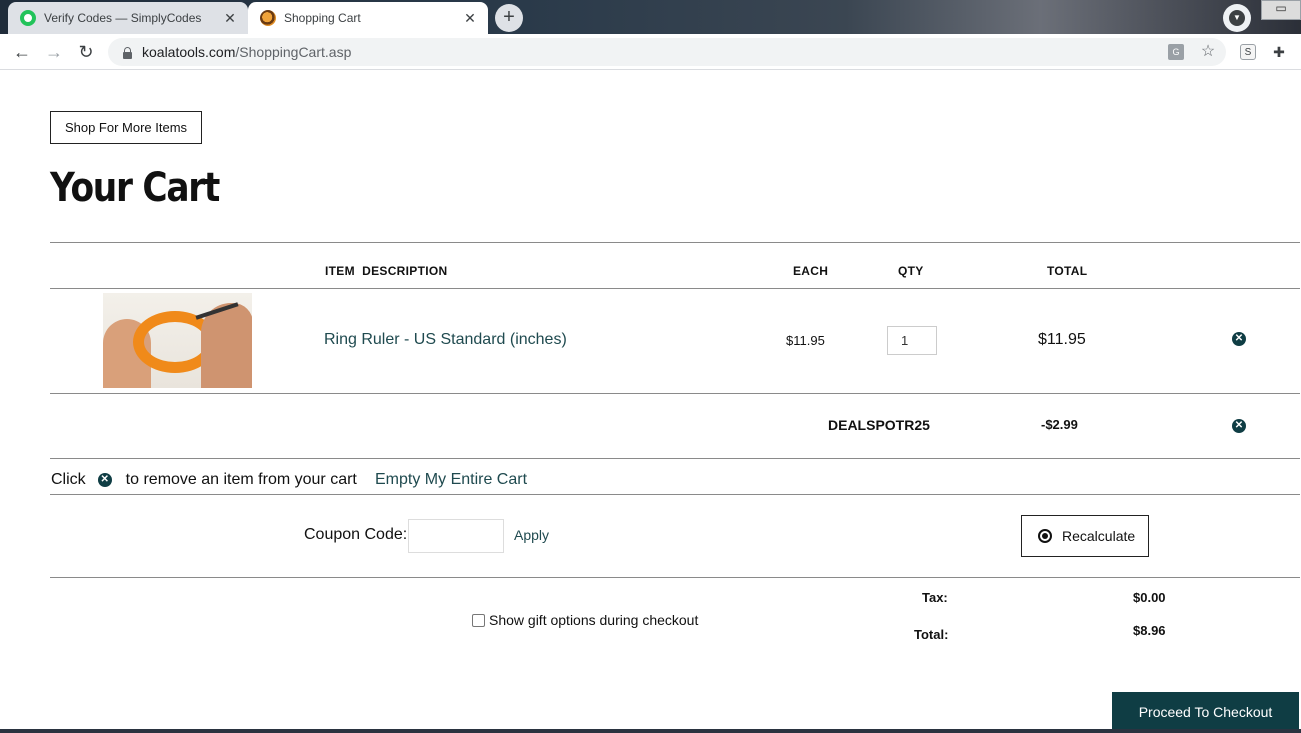 This screenshot has height=733, width=1301. What do you see at coordinates (322, 18) in the screenshot?
I see `tab-title: Shopping Cart` at bounding box center [322, 18].